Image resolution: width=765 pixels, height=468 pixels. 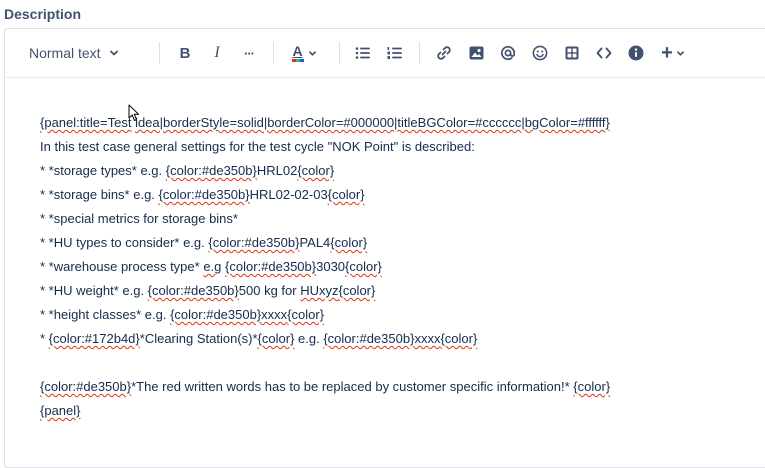 I want to click on text-color-swatch, so click(x=297, y=60).